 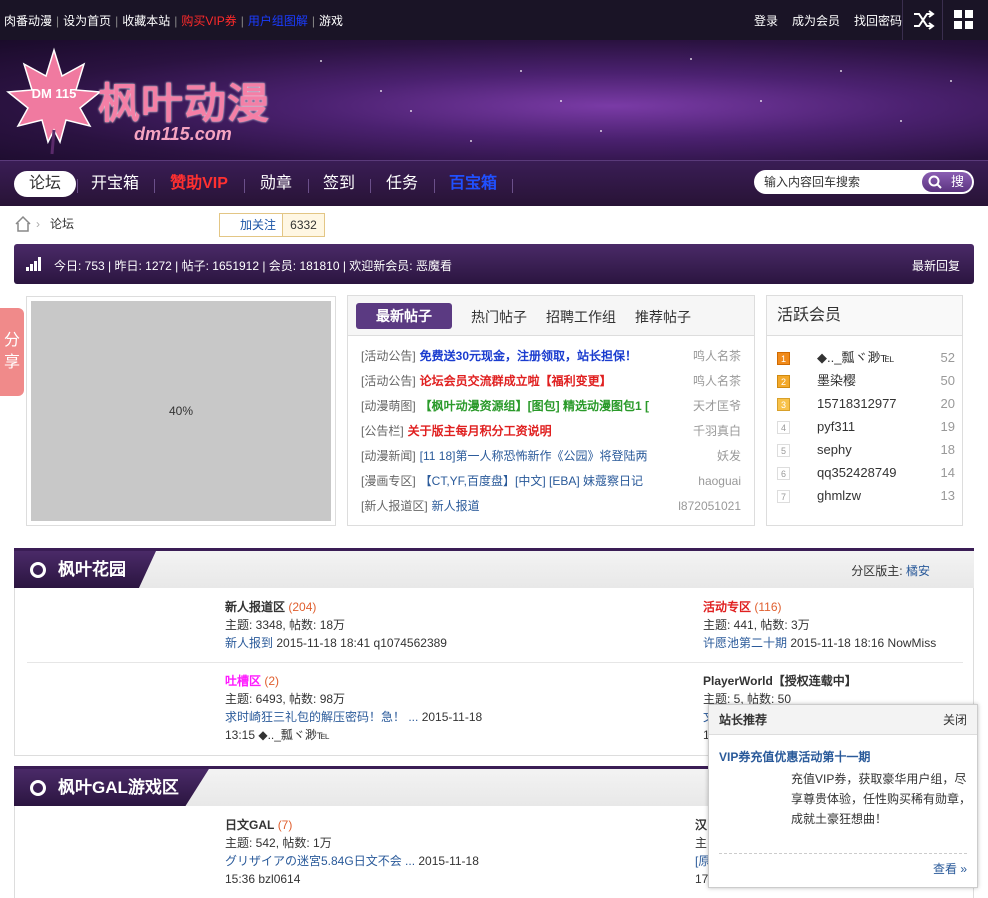 I want to click on section-title: 枫叶GAL游戏区, so click(x=111, y=787).